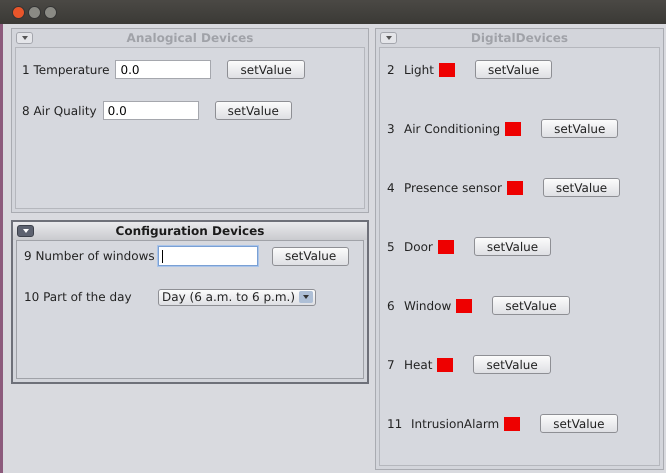  What do you see at coordinates (78, 297) in the screenshot?
I see `device-label: 10 Part of the day` at bounding box center [78, 297].